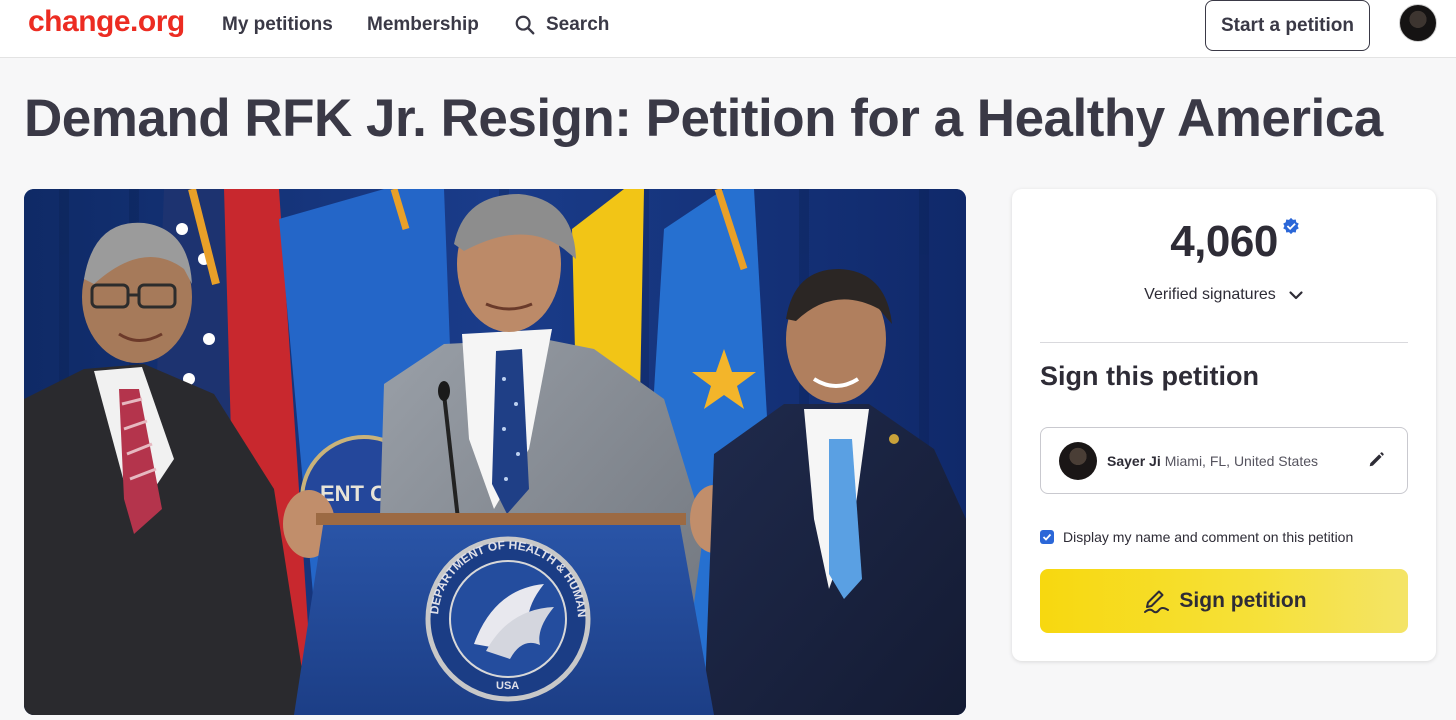  I want to click on sign-petition-heading: Sign this petition, so click(1149, 376).